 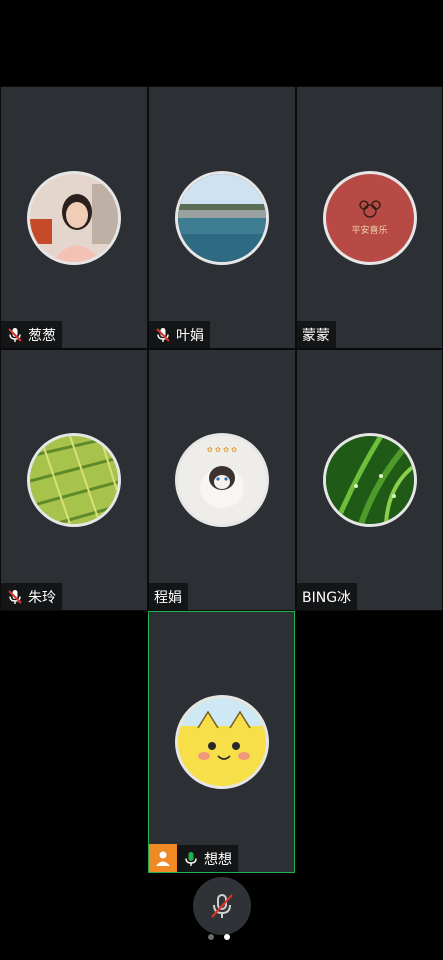 I want to click on participant-tile-mengmeng: 平安喜乐 蒙蒙, so click(x=369, y=217).